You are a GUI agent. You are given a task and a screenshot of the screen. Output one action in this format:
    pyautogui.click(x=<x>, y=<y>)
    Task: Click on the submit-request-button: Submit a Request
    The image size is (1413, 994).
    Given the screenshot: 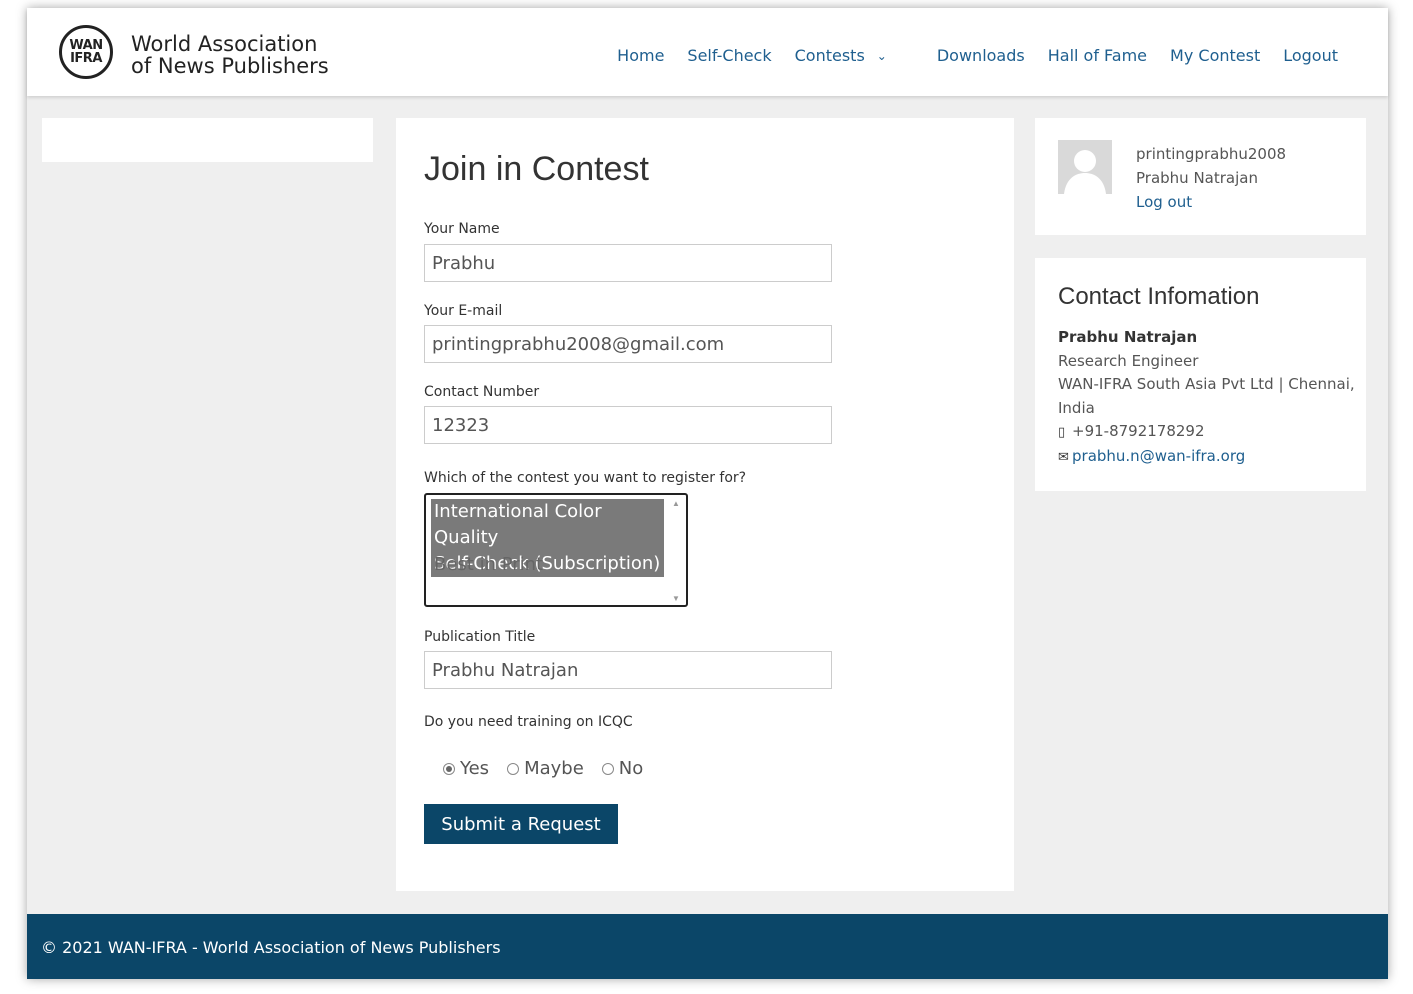 What is the action you would take?
    pyautogui.click(x=521, y=824)
    